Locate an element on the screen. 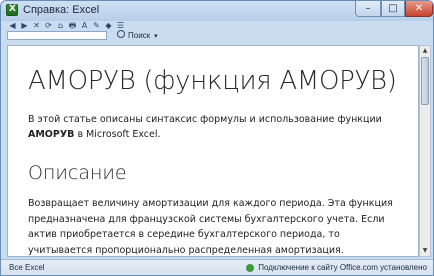 This screenshot has width=434, height=276. close-button: ✕ is located at coordinates (419, 9).